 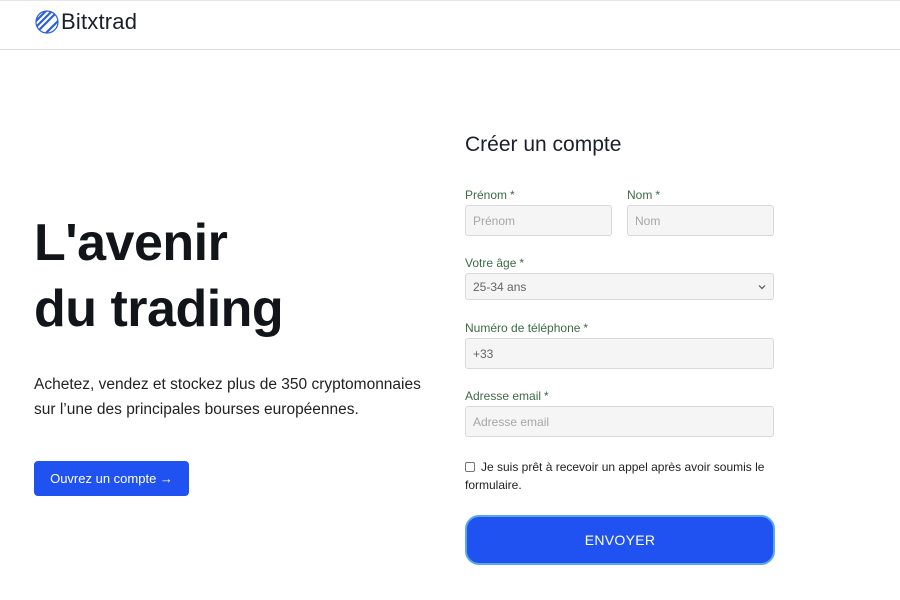 What do you see at coordinates (111, 478) in the screenshot?
I see `open-account-button: Ouvrez un compte →` at bounding box center [111, 478].